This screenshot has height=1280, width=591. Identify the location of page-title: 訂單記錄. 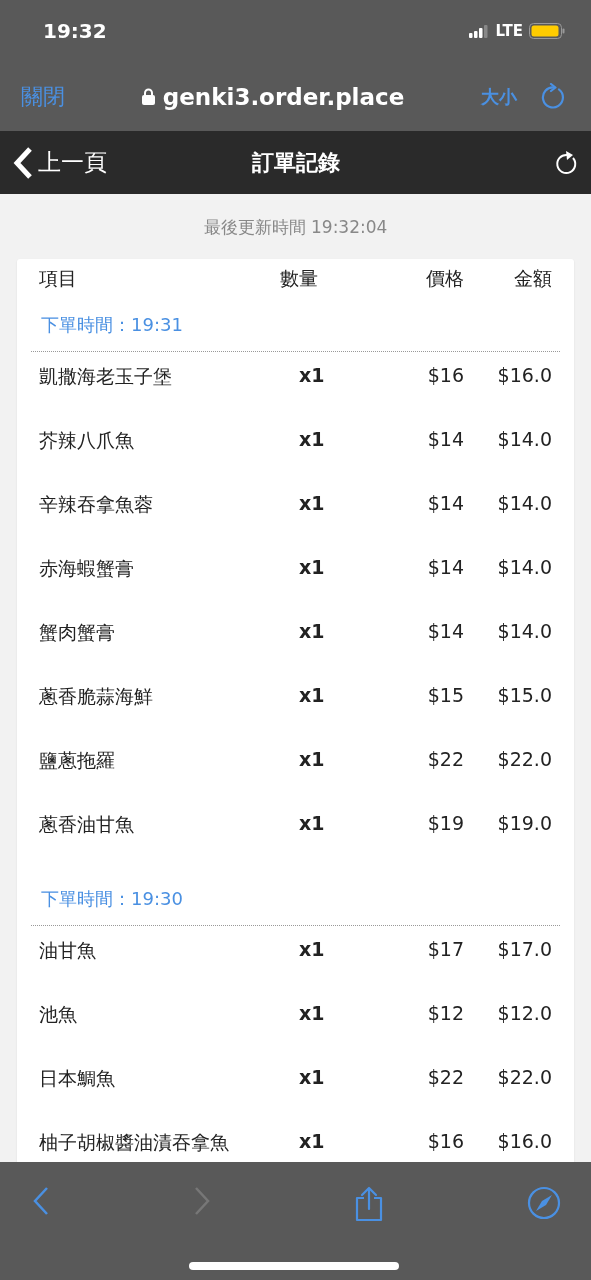
(295, 162).